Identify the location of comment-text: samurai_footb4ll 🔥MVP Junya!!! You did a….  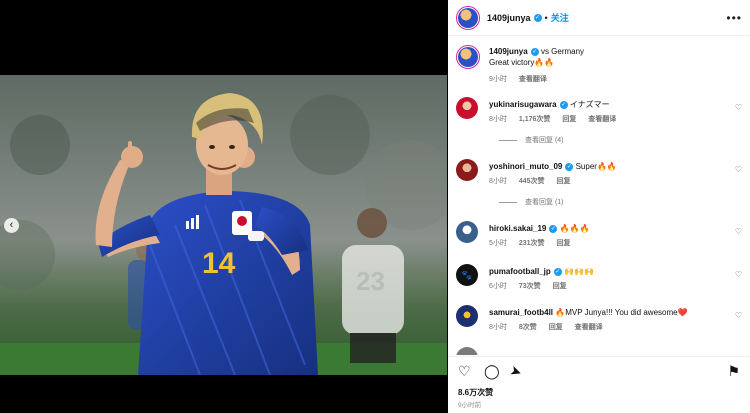
(588, 312).